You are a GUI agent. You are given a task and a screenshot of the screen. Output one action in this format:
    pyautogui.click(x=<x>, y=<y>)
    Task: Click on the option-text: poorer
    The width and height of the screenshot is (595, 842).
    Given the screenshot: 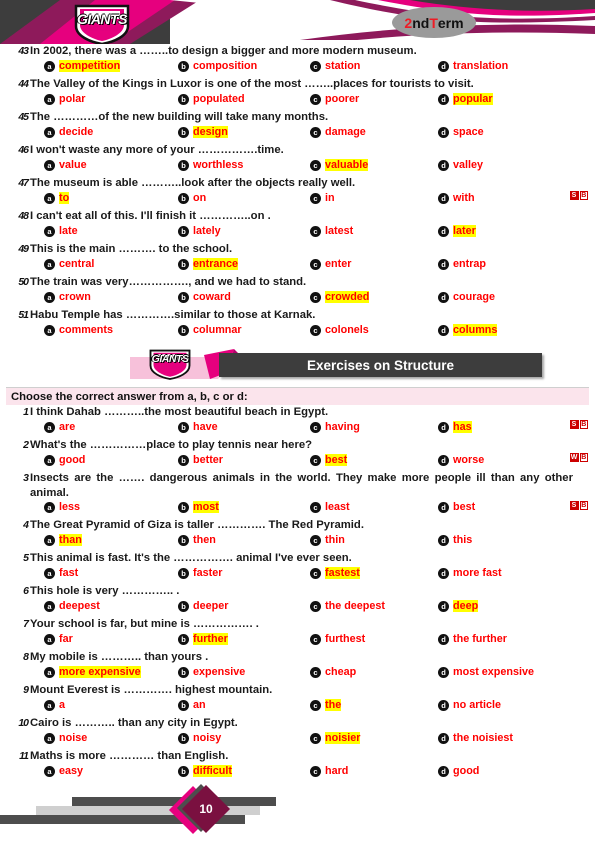 What is the action you would take?
    pyautogui.click(x=342, y=99)
    